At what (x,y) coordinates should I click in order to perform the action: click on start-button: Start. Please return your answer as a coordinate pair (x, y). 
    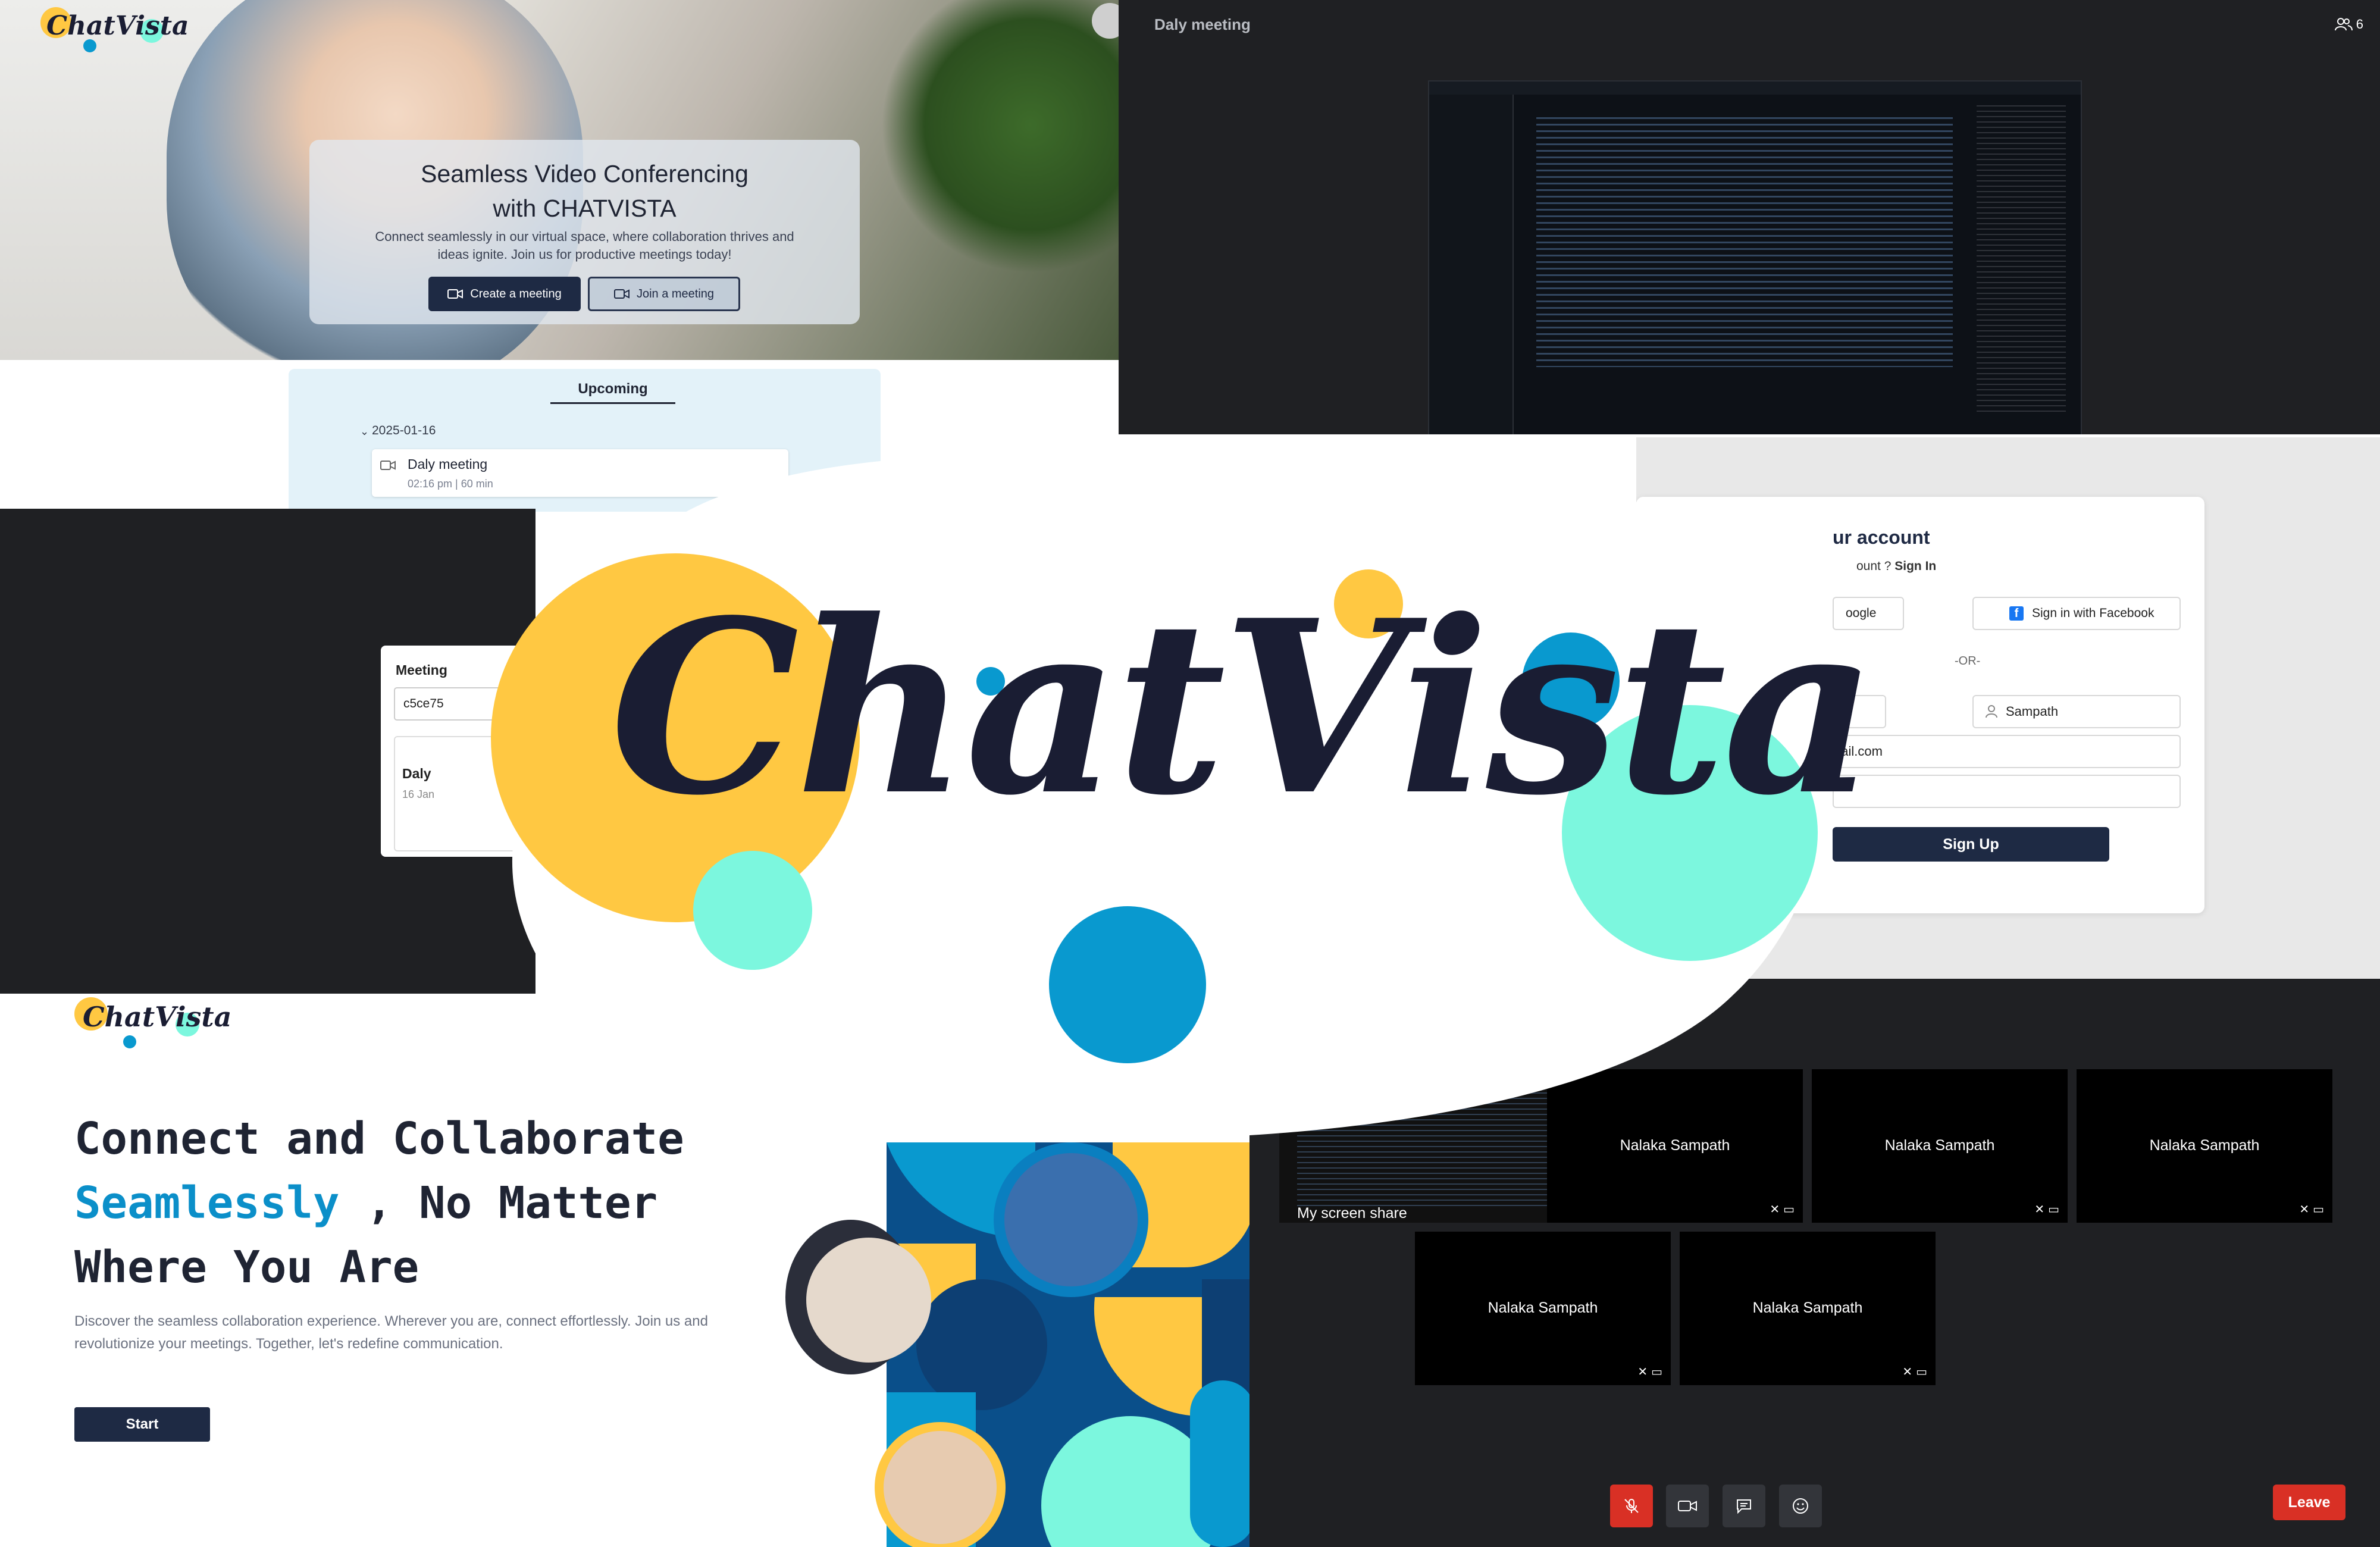
    Looking at the image, I should click on (142, 1424).